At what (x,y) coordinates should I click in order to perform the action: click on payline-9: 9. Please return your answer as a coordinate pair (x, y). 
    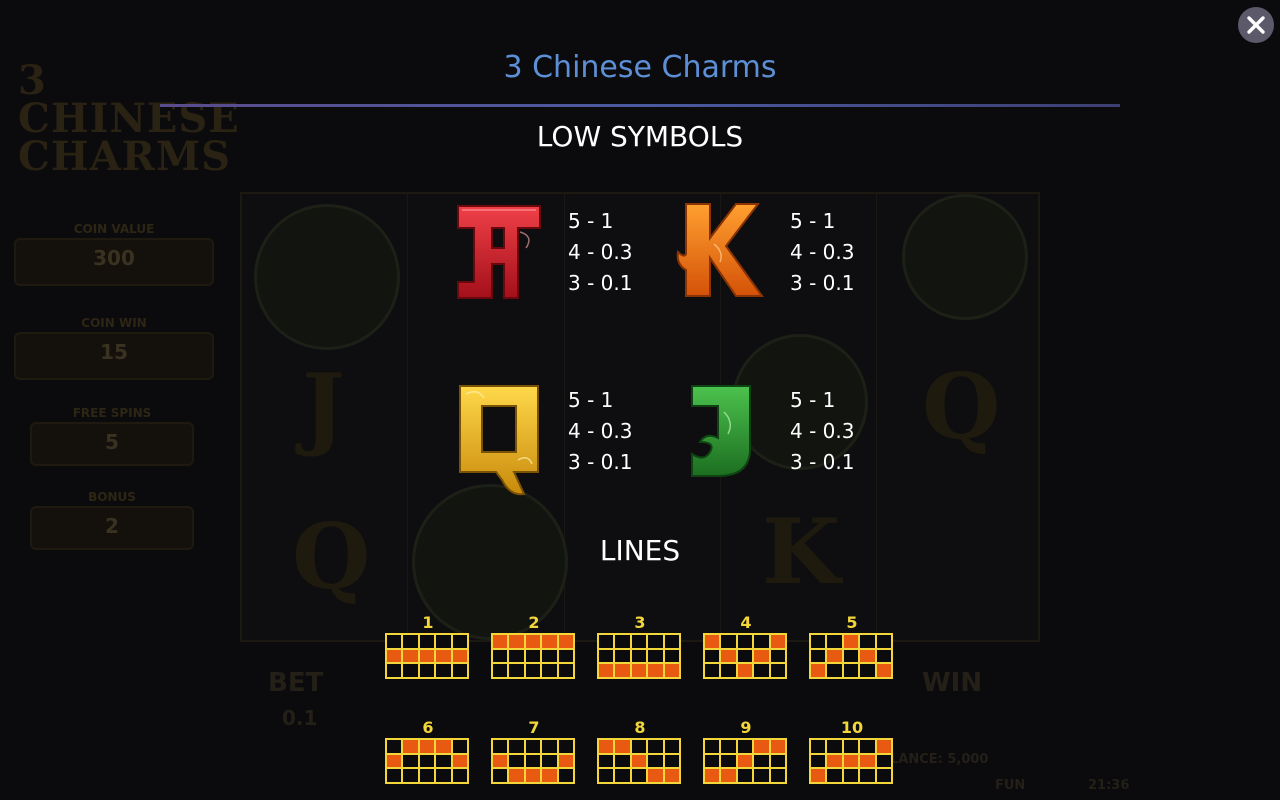
    Looking at the image, I should click on (746, 751).